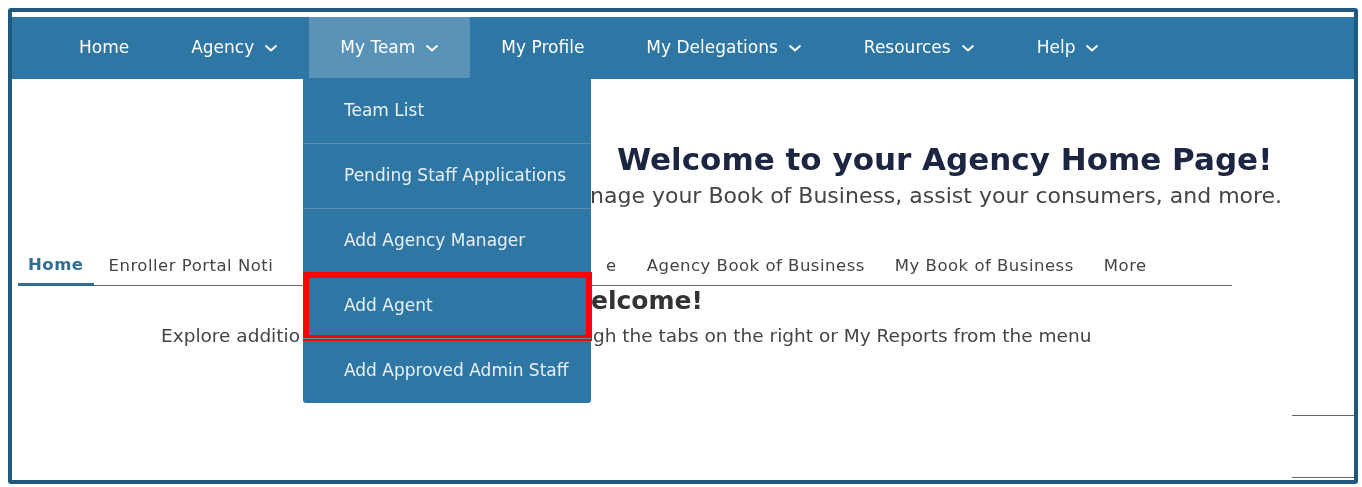 This screenshot has width=1362, height=487. Describe the element at coordinates (936, 196) in the screenshot. I see `page-subtitle: nage your Book of Business, assist your consumers, and more.` at that location.